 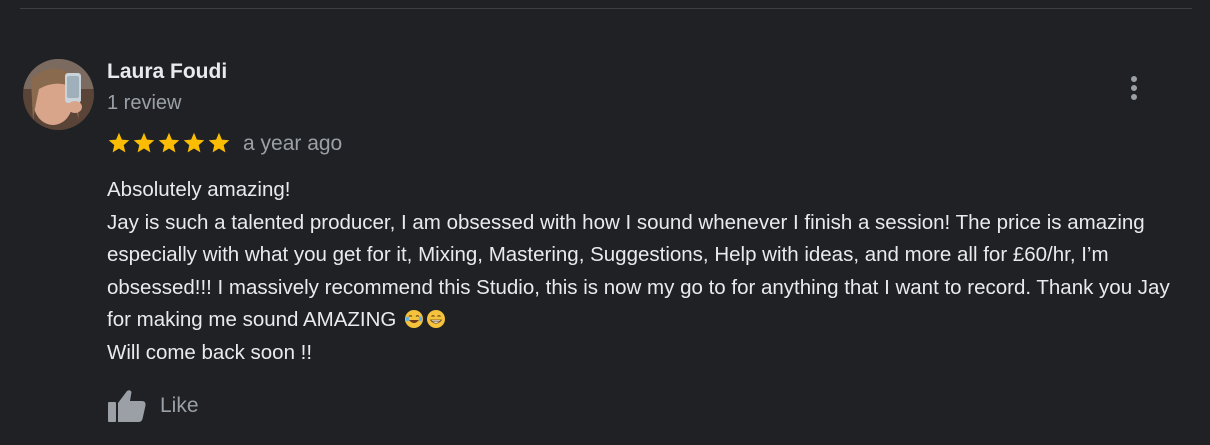 I want to click on more-vert-icon, so click(x=1134, y=88).